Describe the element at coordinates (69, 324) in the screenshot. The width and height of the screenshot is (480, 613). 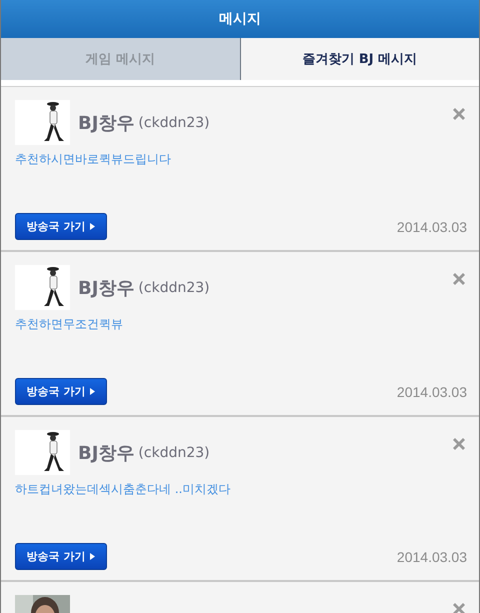
I see `message-text: 추천하면무조건퀵뷰` at that location.